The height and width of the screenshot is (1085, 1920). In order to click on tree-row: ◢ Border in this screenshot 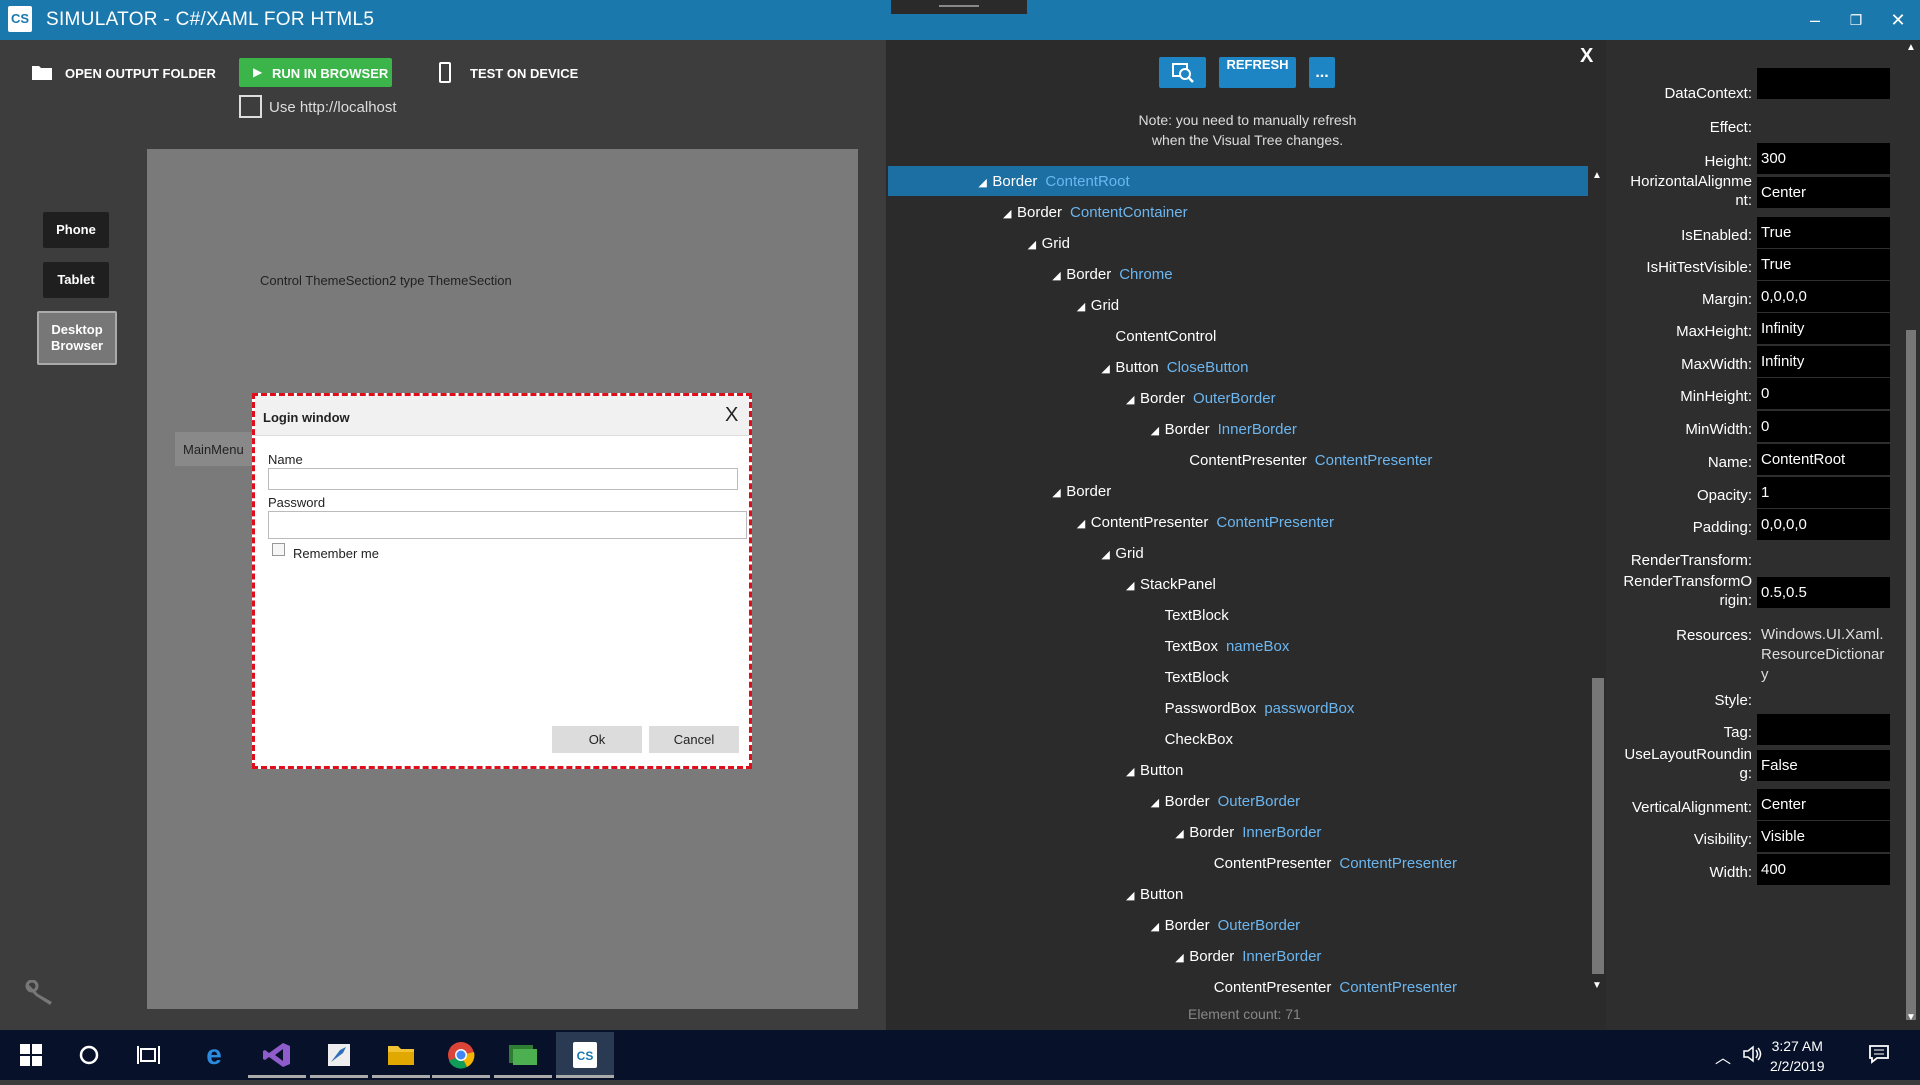, I will do `click(1238, 491)`.